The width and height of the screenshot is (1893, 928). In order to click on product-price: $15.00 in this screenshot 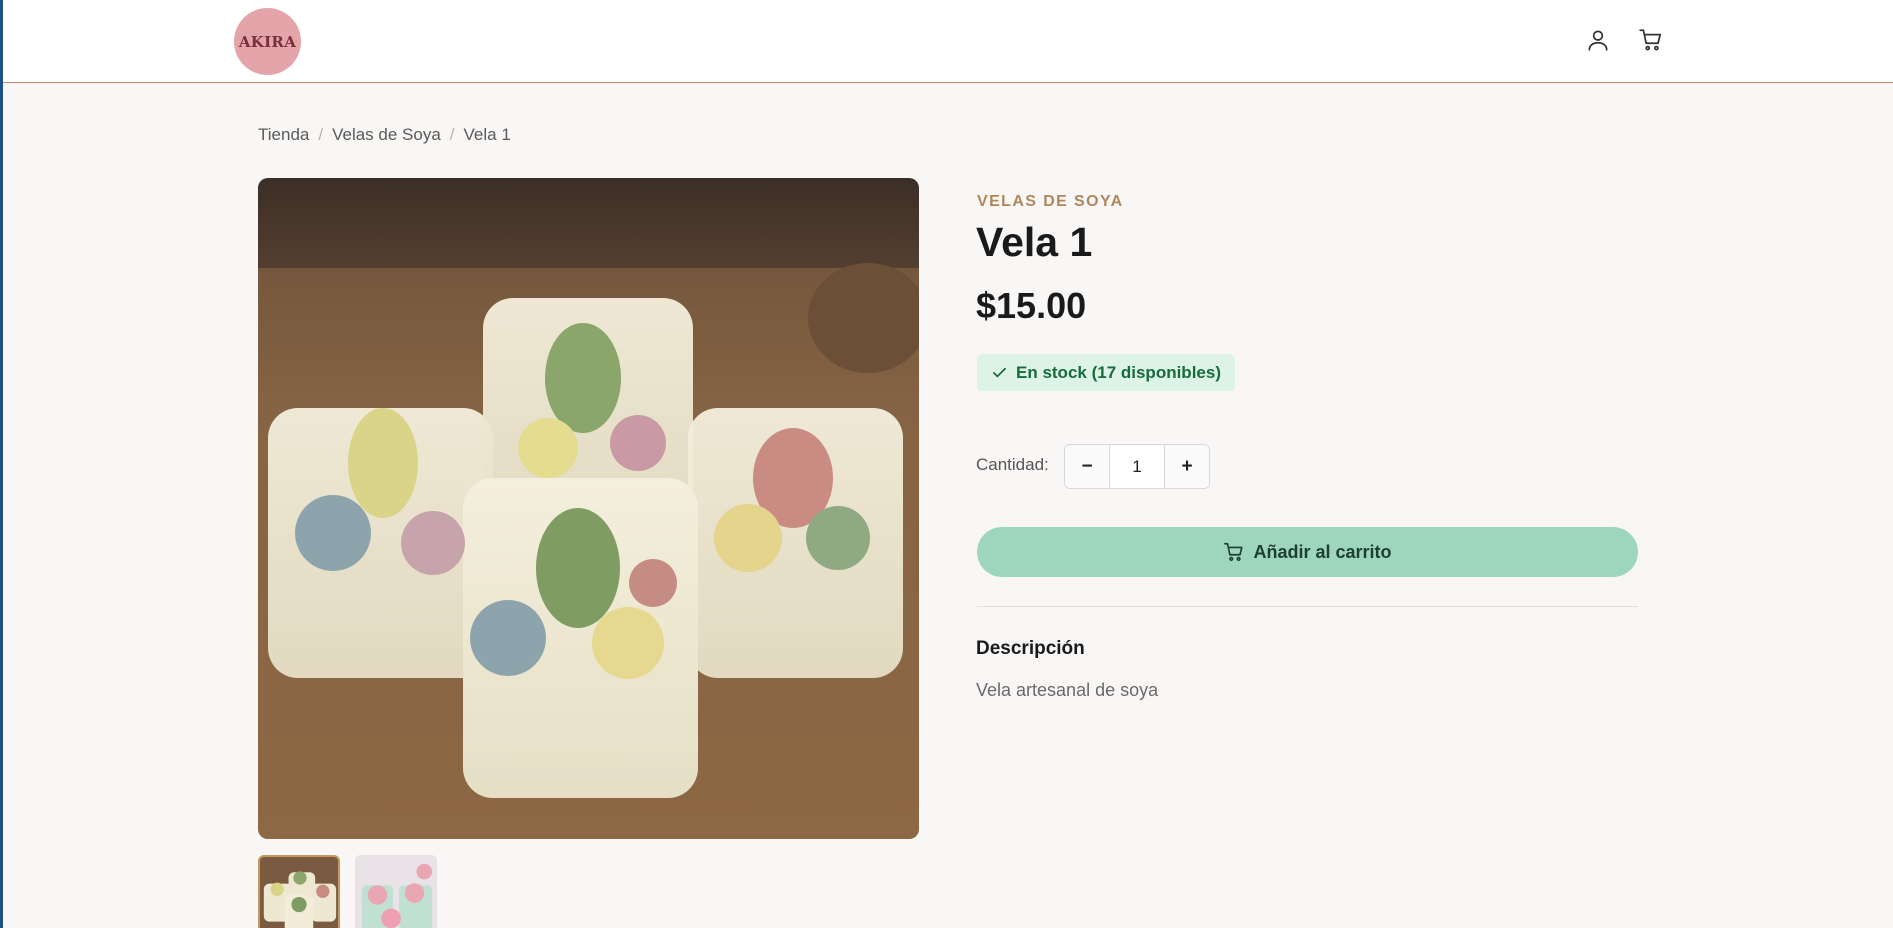, I will do `click(1031, 305)`.